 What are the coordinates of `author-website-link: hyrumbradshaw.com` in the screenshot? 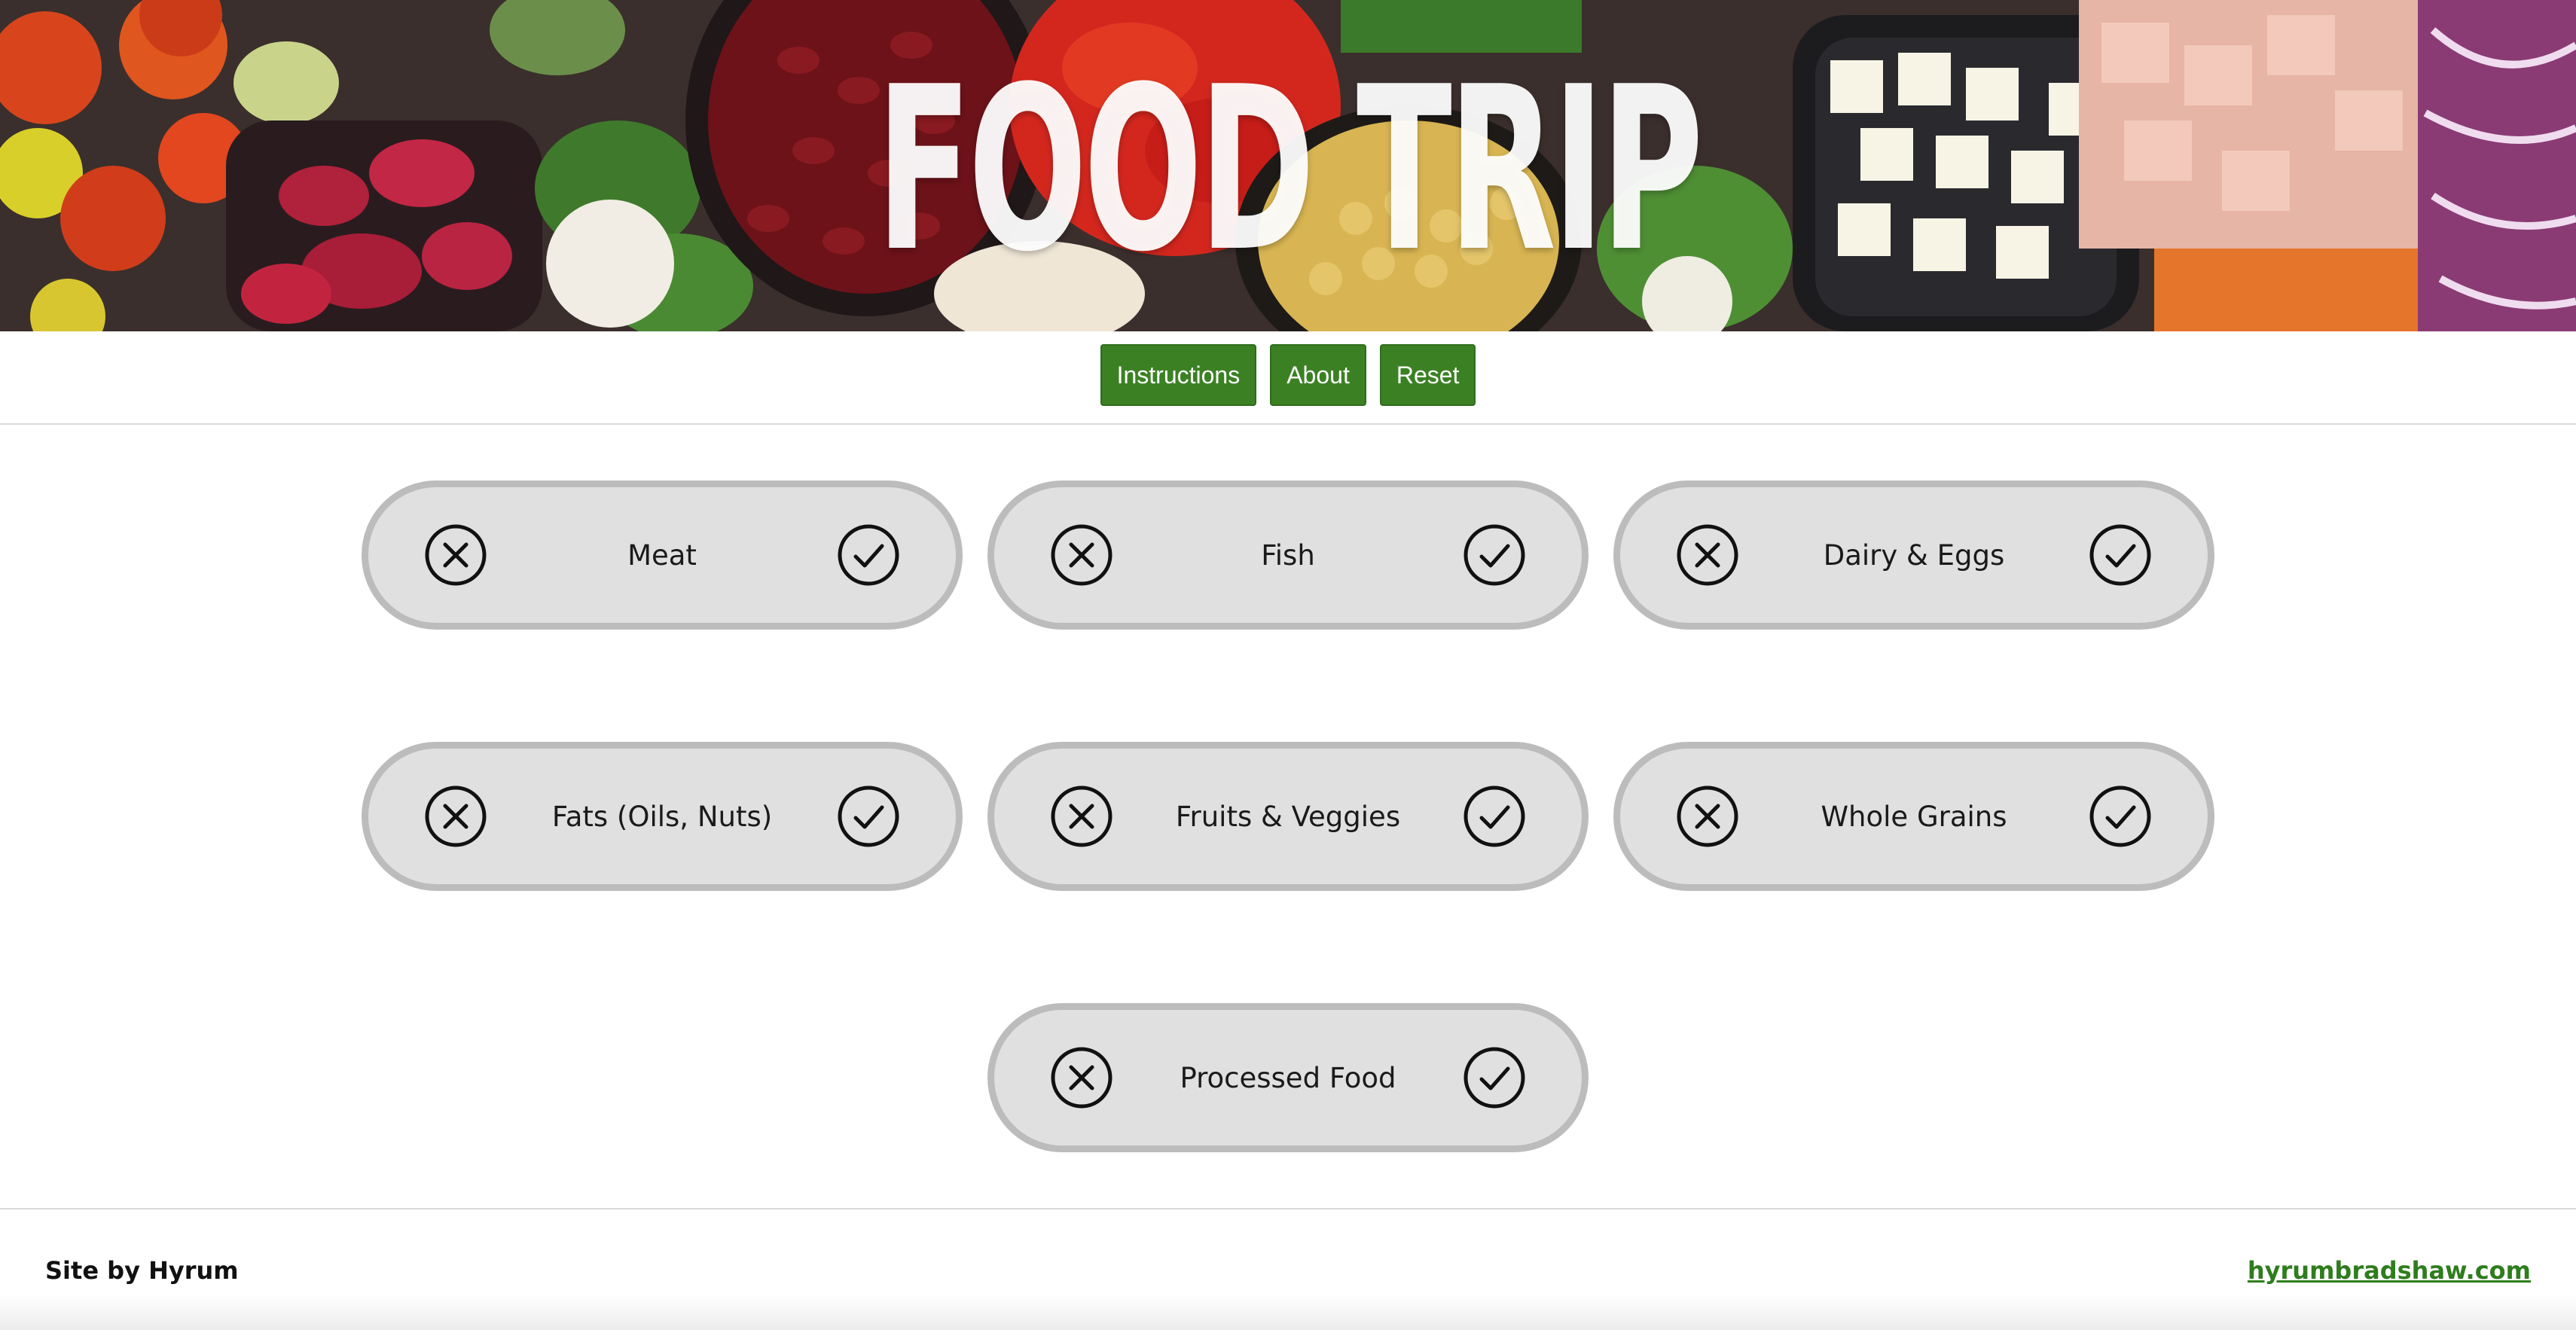 It's located at (2390, 1270).